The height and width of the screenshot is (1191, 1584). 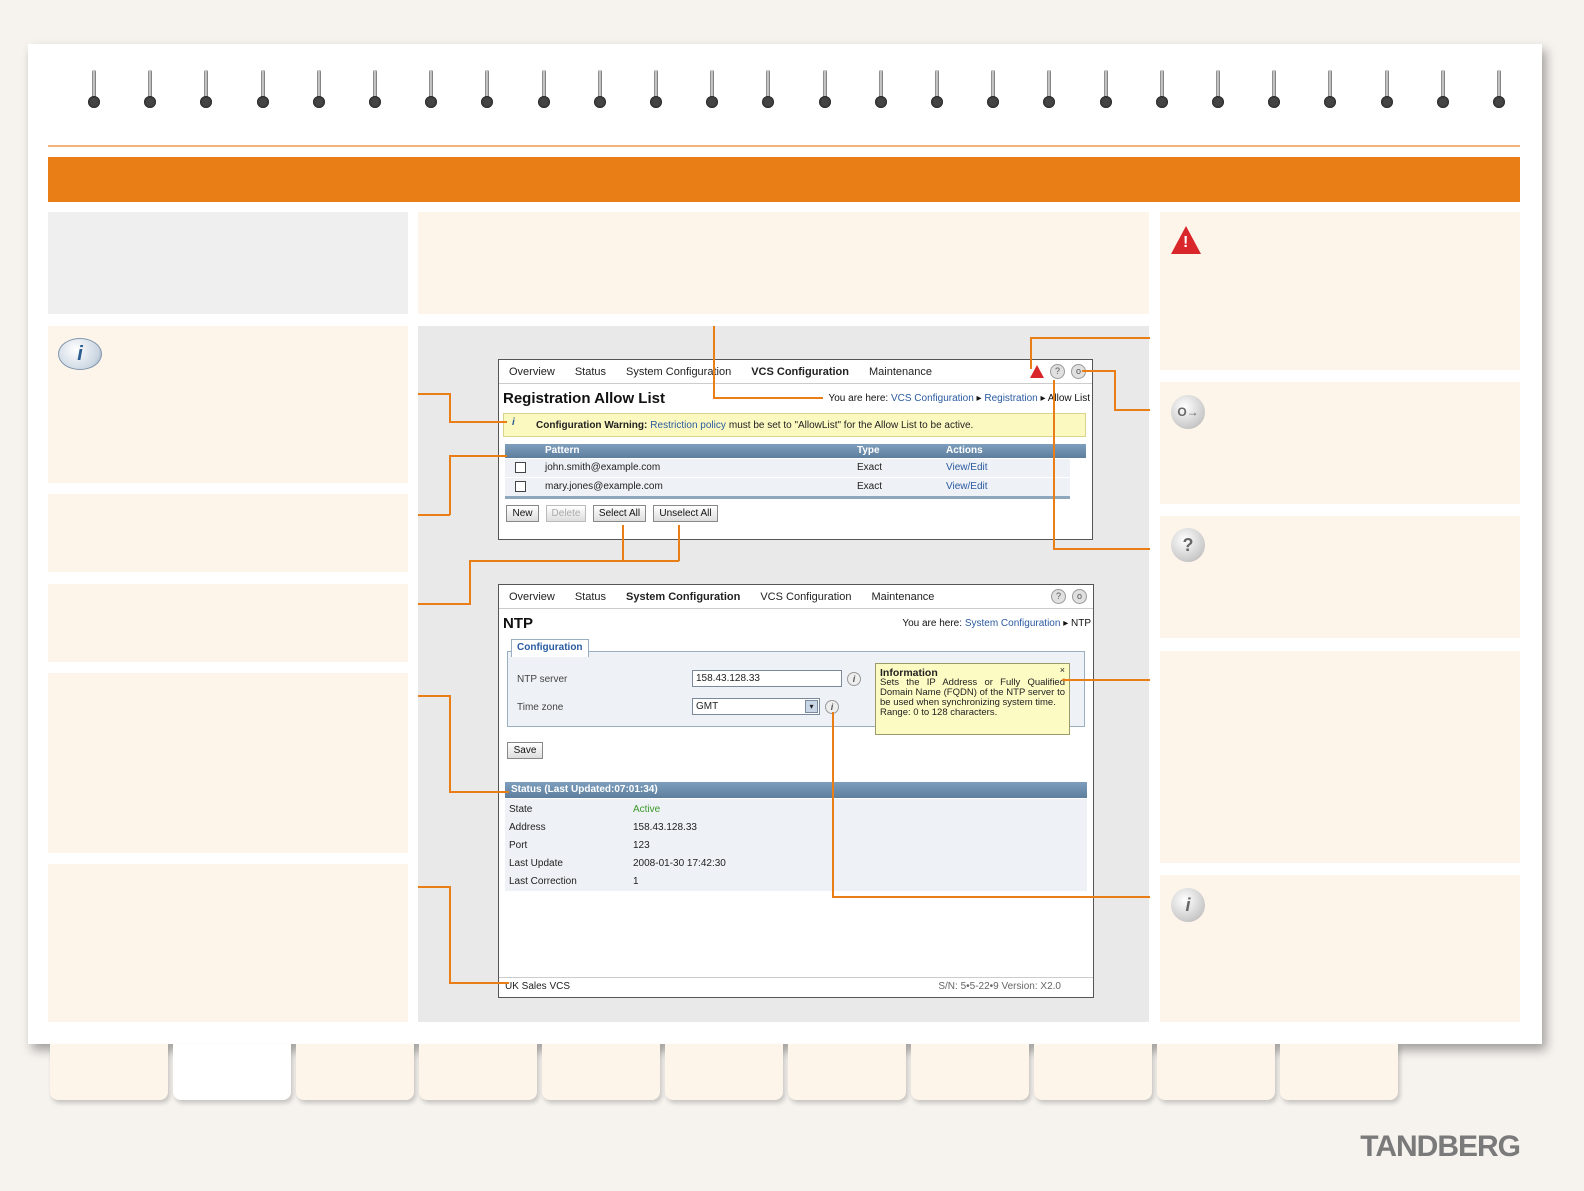 What do you see at coordinates (1062, 670) in the screenshot?
I see `close-icon: ×` at bounding box center [1062, 670].